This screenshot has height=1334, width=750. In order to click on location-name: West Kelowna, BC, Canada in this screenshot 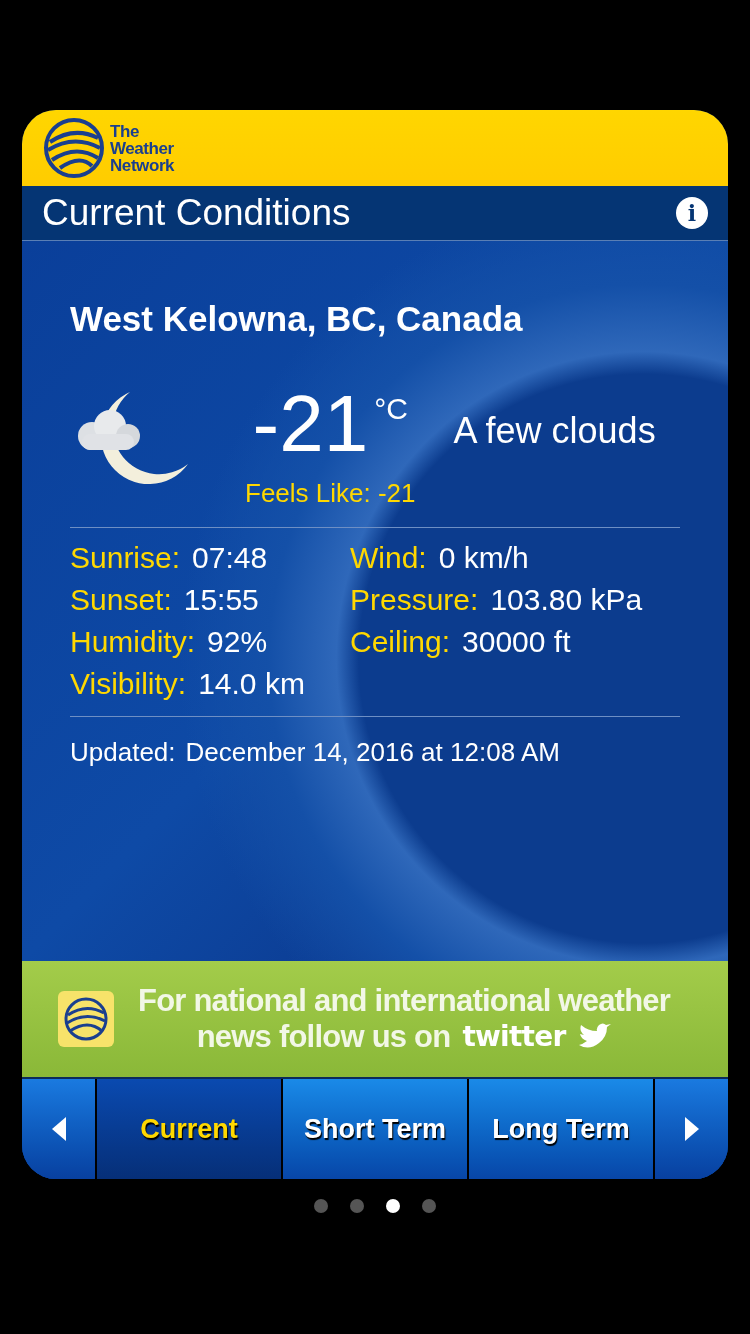, I will do `click(297, 319)`.